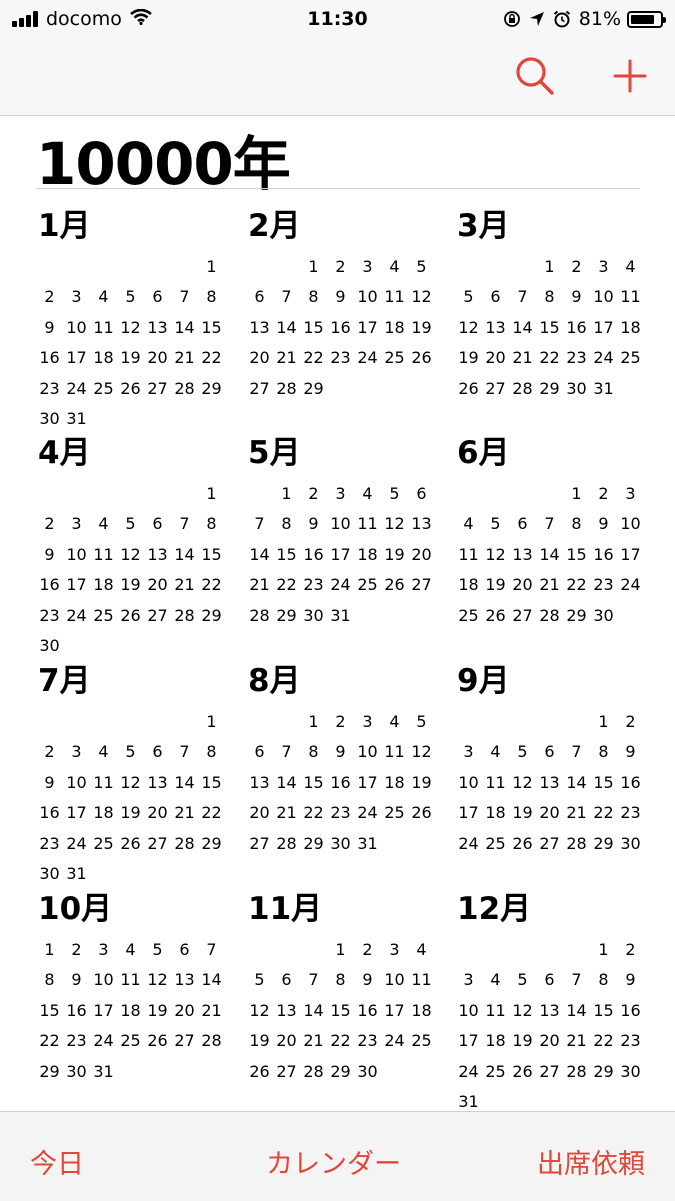  I want to click on today-button: 今日, so click(57, 1161).